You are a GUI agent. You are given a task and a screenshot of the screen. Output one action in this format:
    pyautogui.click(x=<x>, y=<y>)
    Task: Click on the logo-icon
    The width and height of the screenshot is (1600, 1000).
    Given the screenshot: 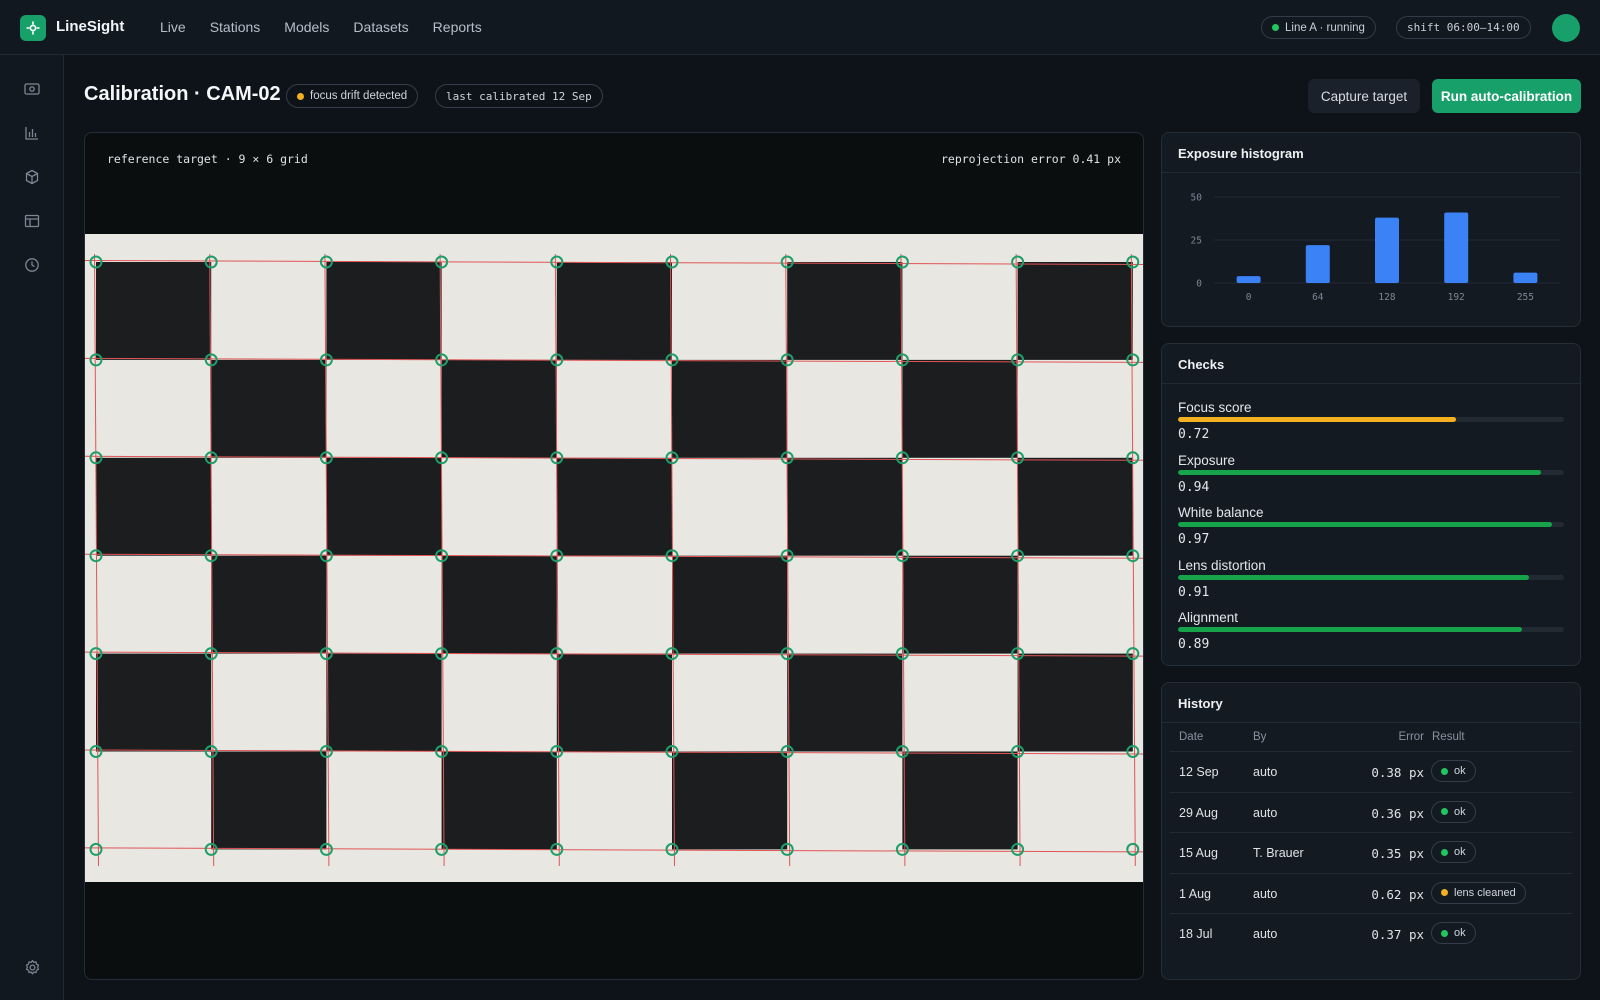 What is the action you would take?
    pyautogui.click(x=33, y=28)
    